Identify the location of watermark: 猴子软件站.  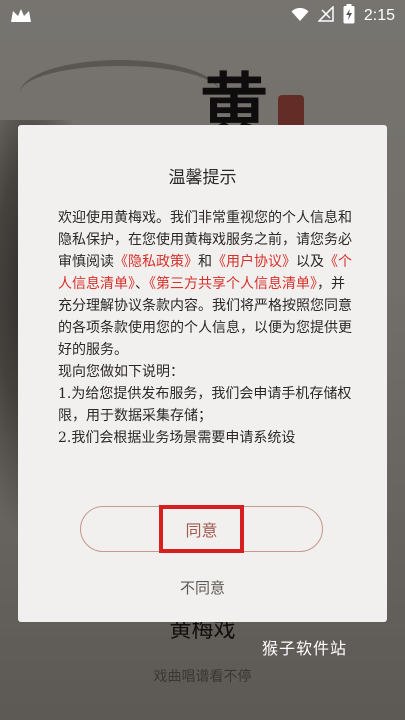
(305, 648).